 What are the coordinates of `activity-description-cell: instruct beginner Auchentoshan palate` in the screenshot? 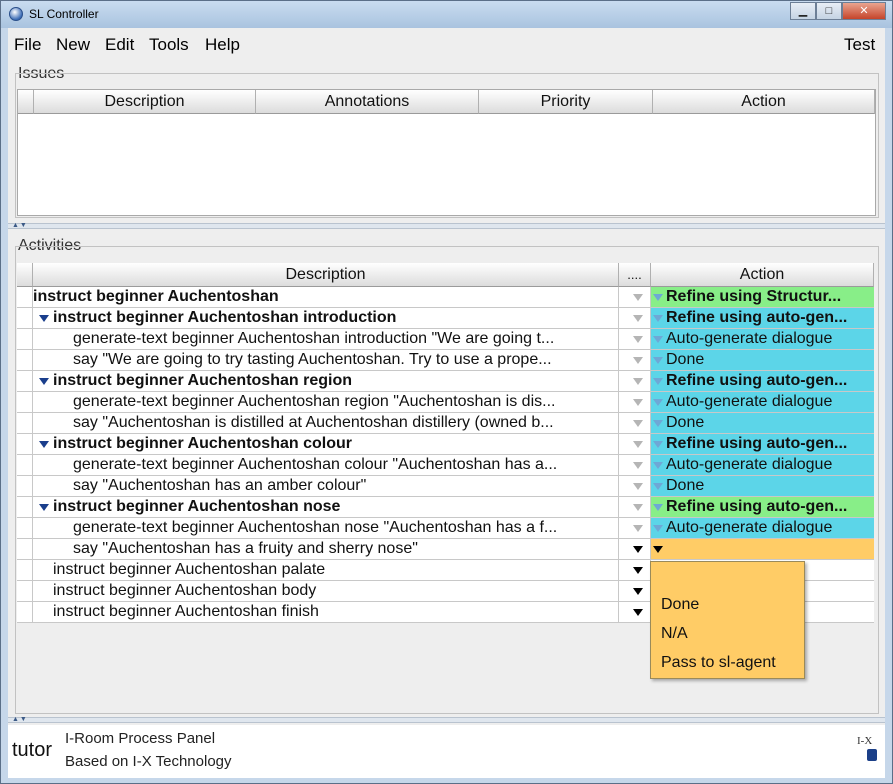 It's located at (326, 570).